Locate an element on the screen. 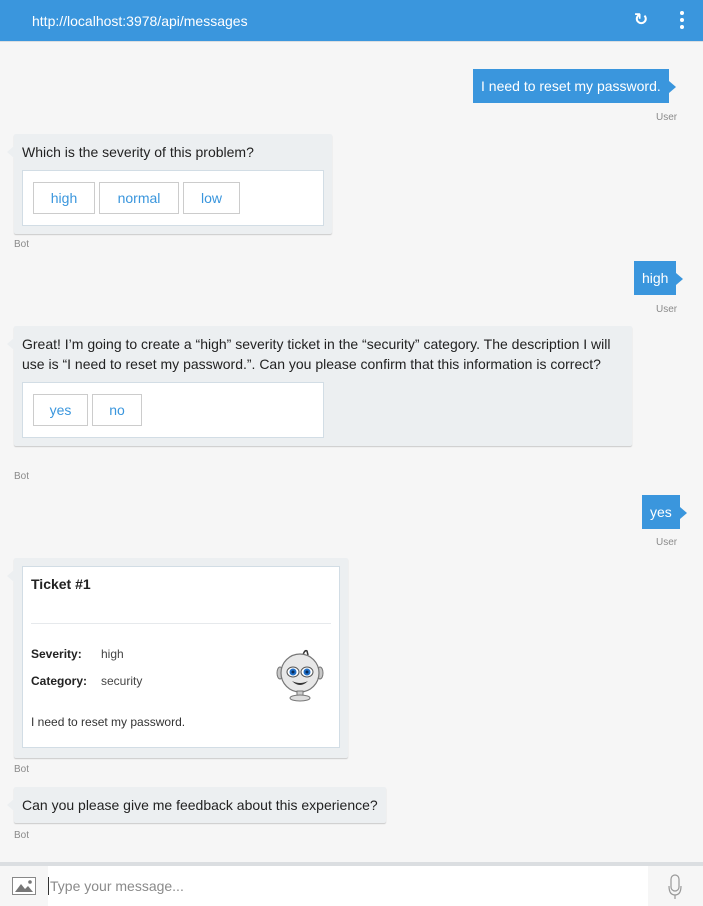 The height and width of the screenshot is (906, 703). image-upload-icon is located at coordinates (24, 886).